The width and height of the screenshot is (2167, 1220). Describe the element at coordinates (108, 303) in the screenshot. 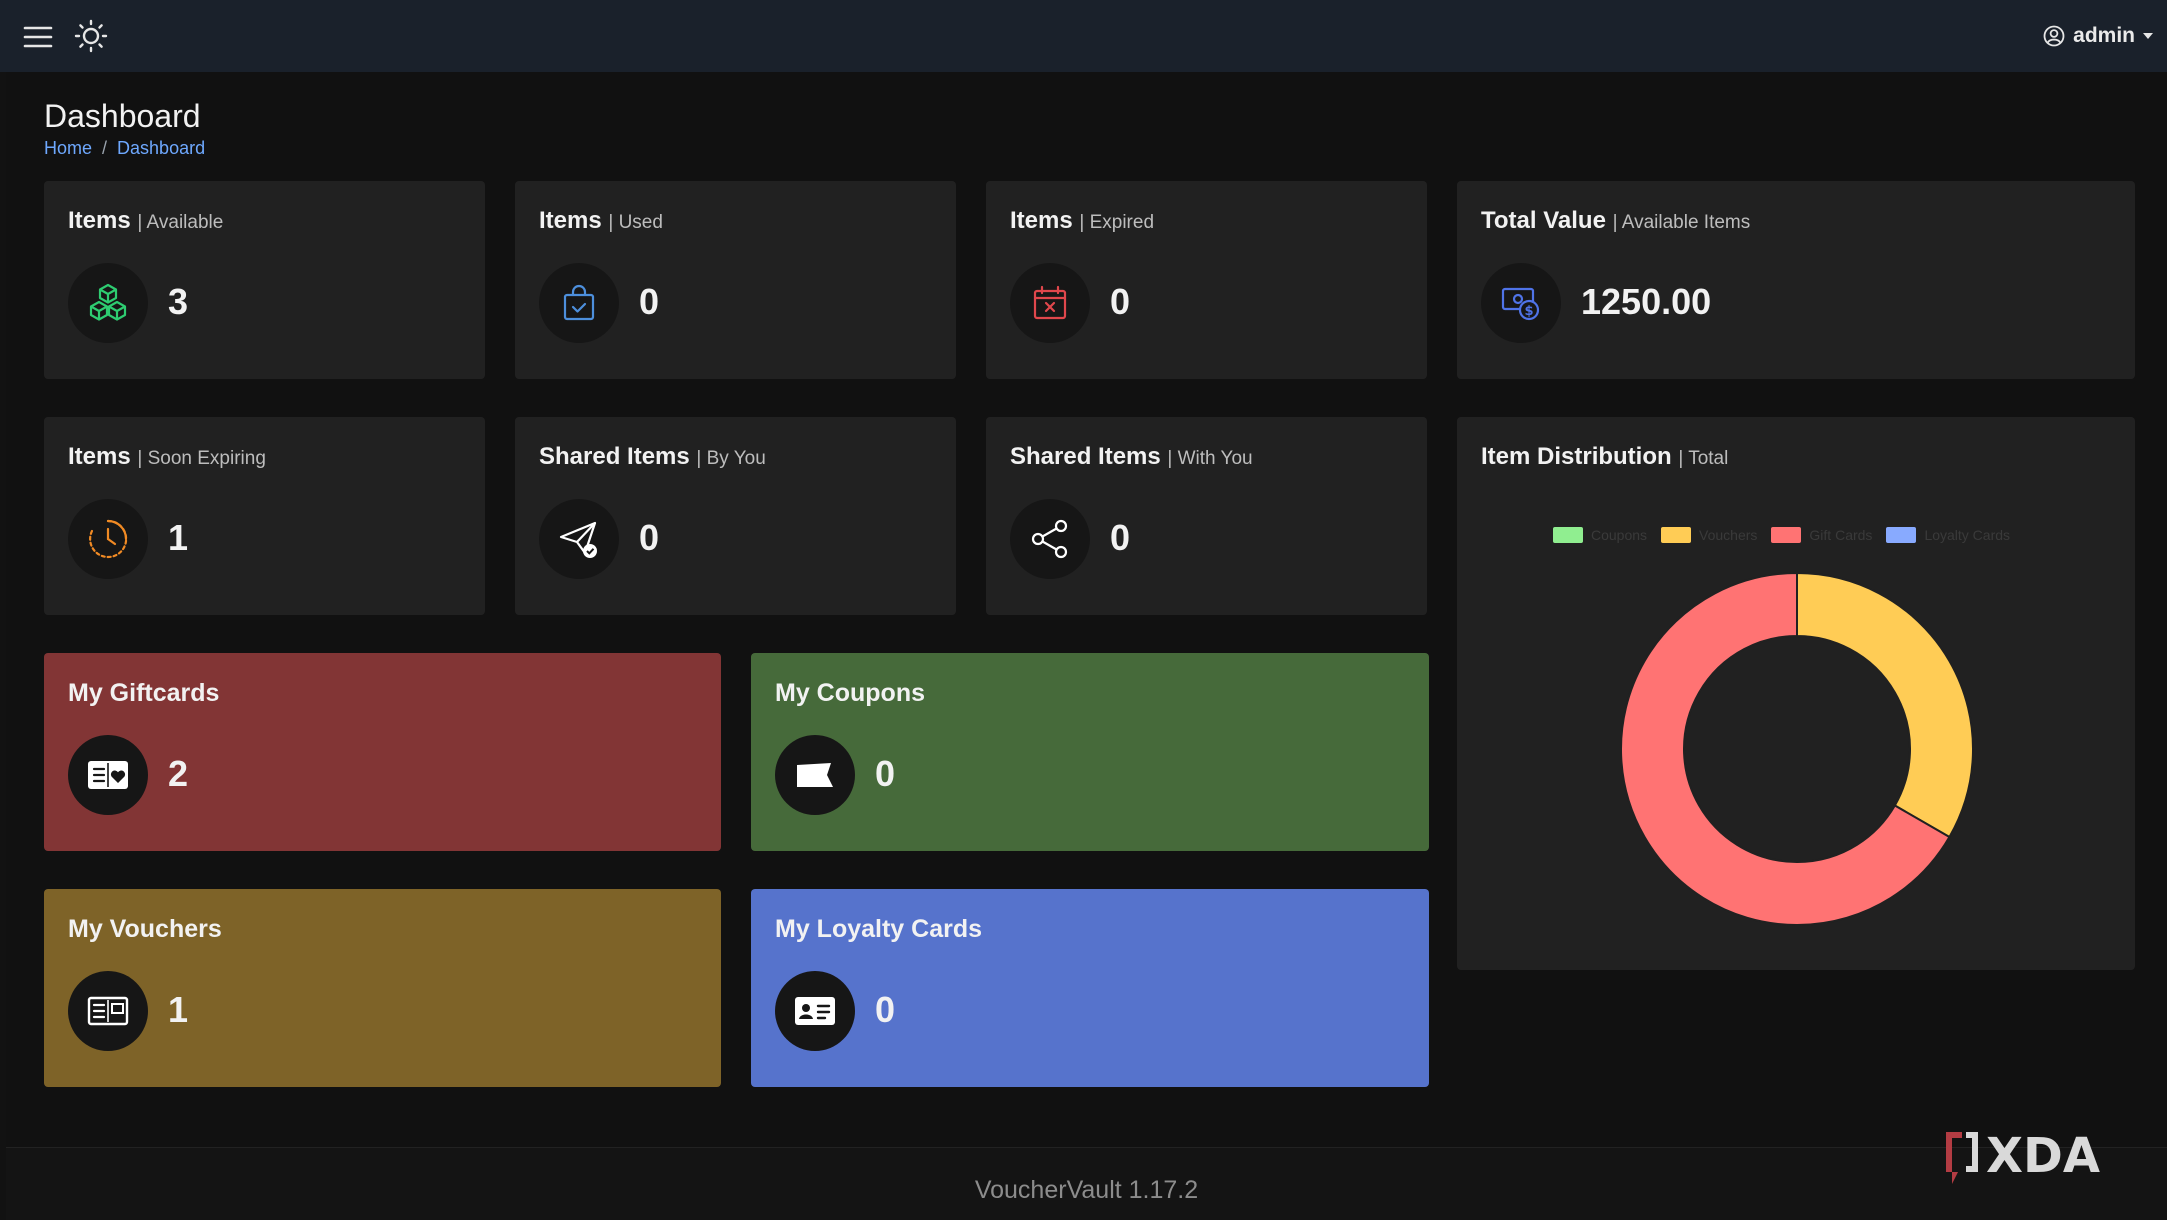

I see `boxes-icon` at that location.